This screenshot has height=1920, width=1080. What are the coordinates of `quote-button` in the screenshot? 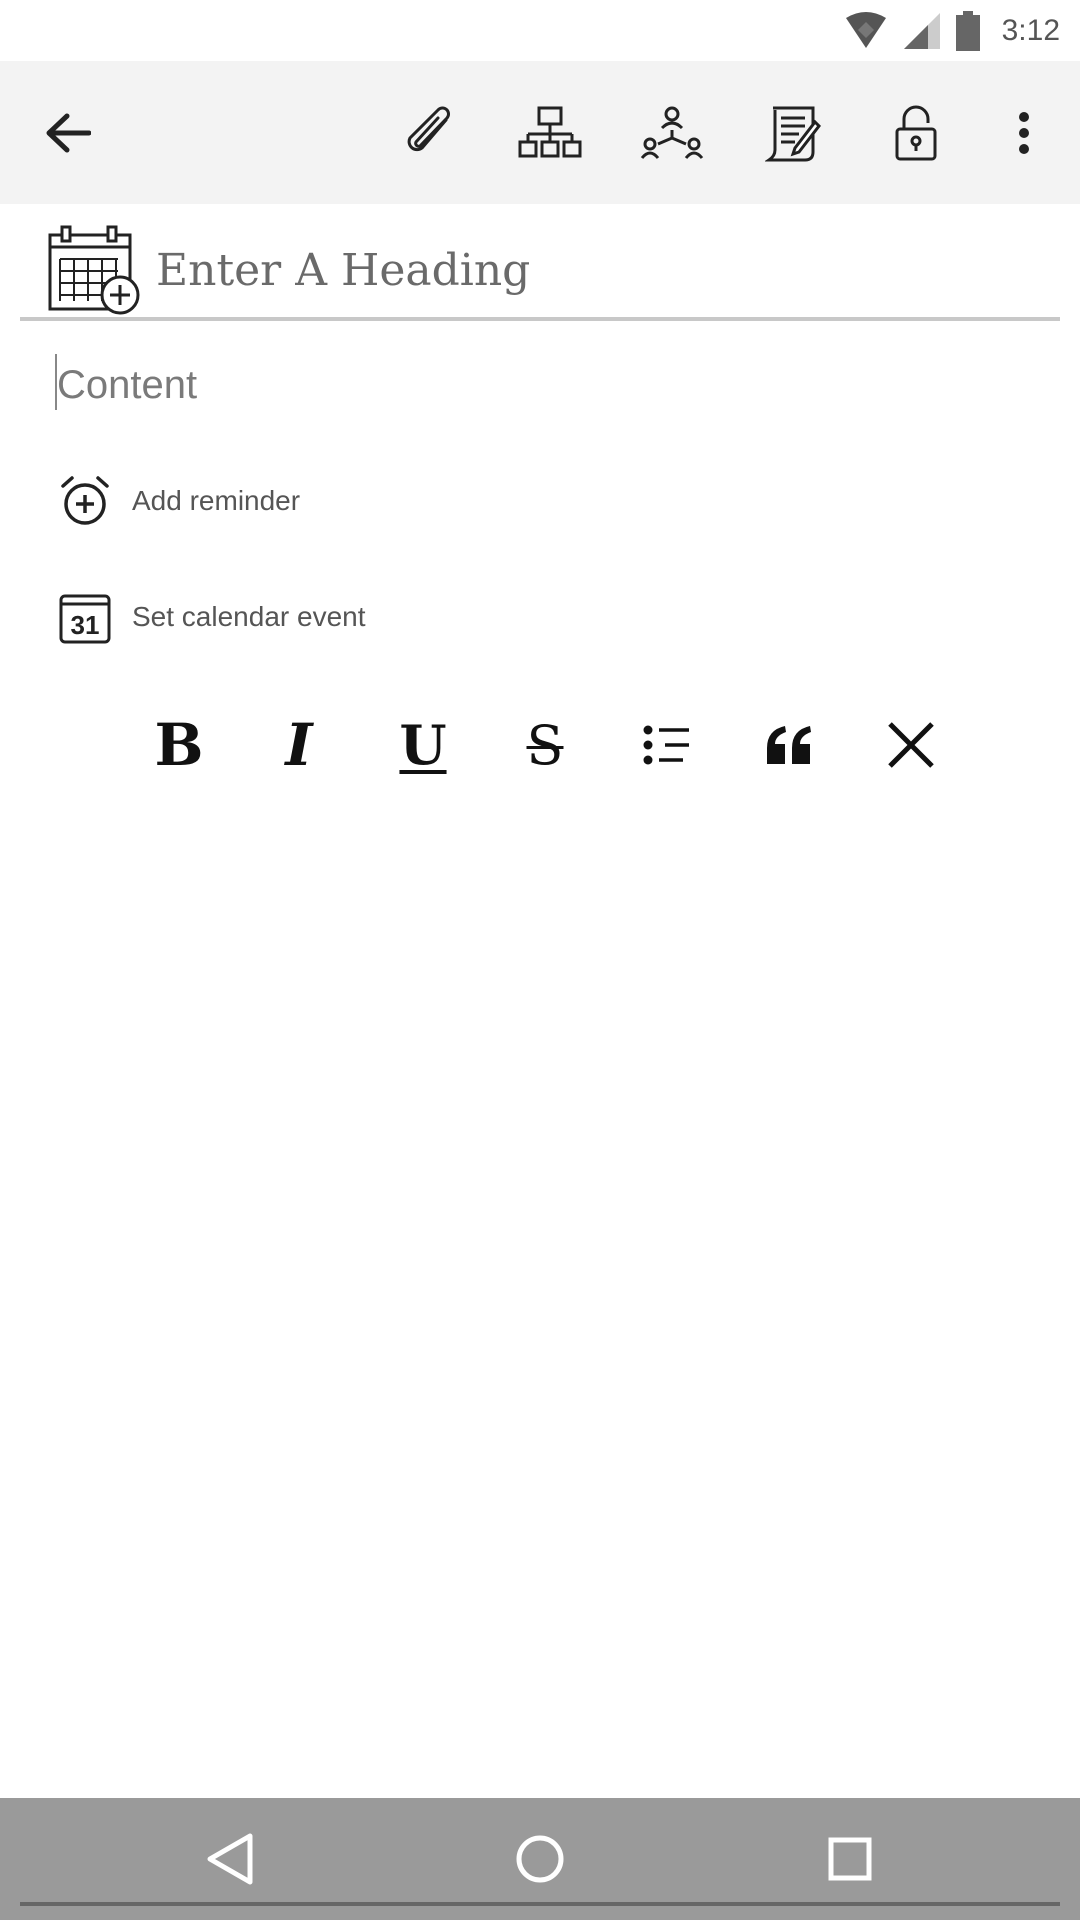 It's located at (789, 745).